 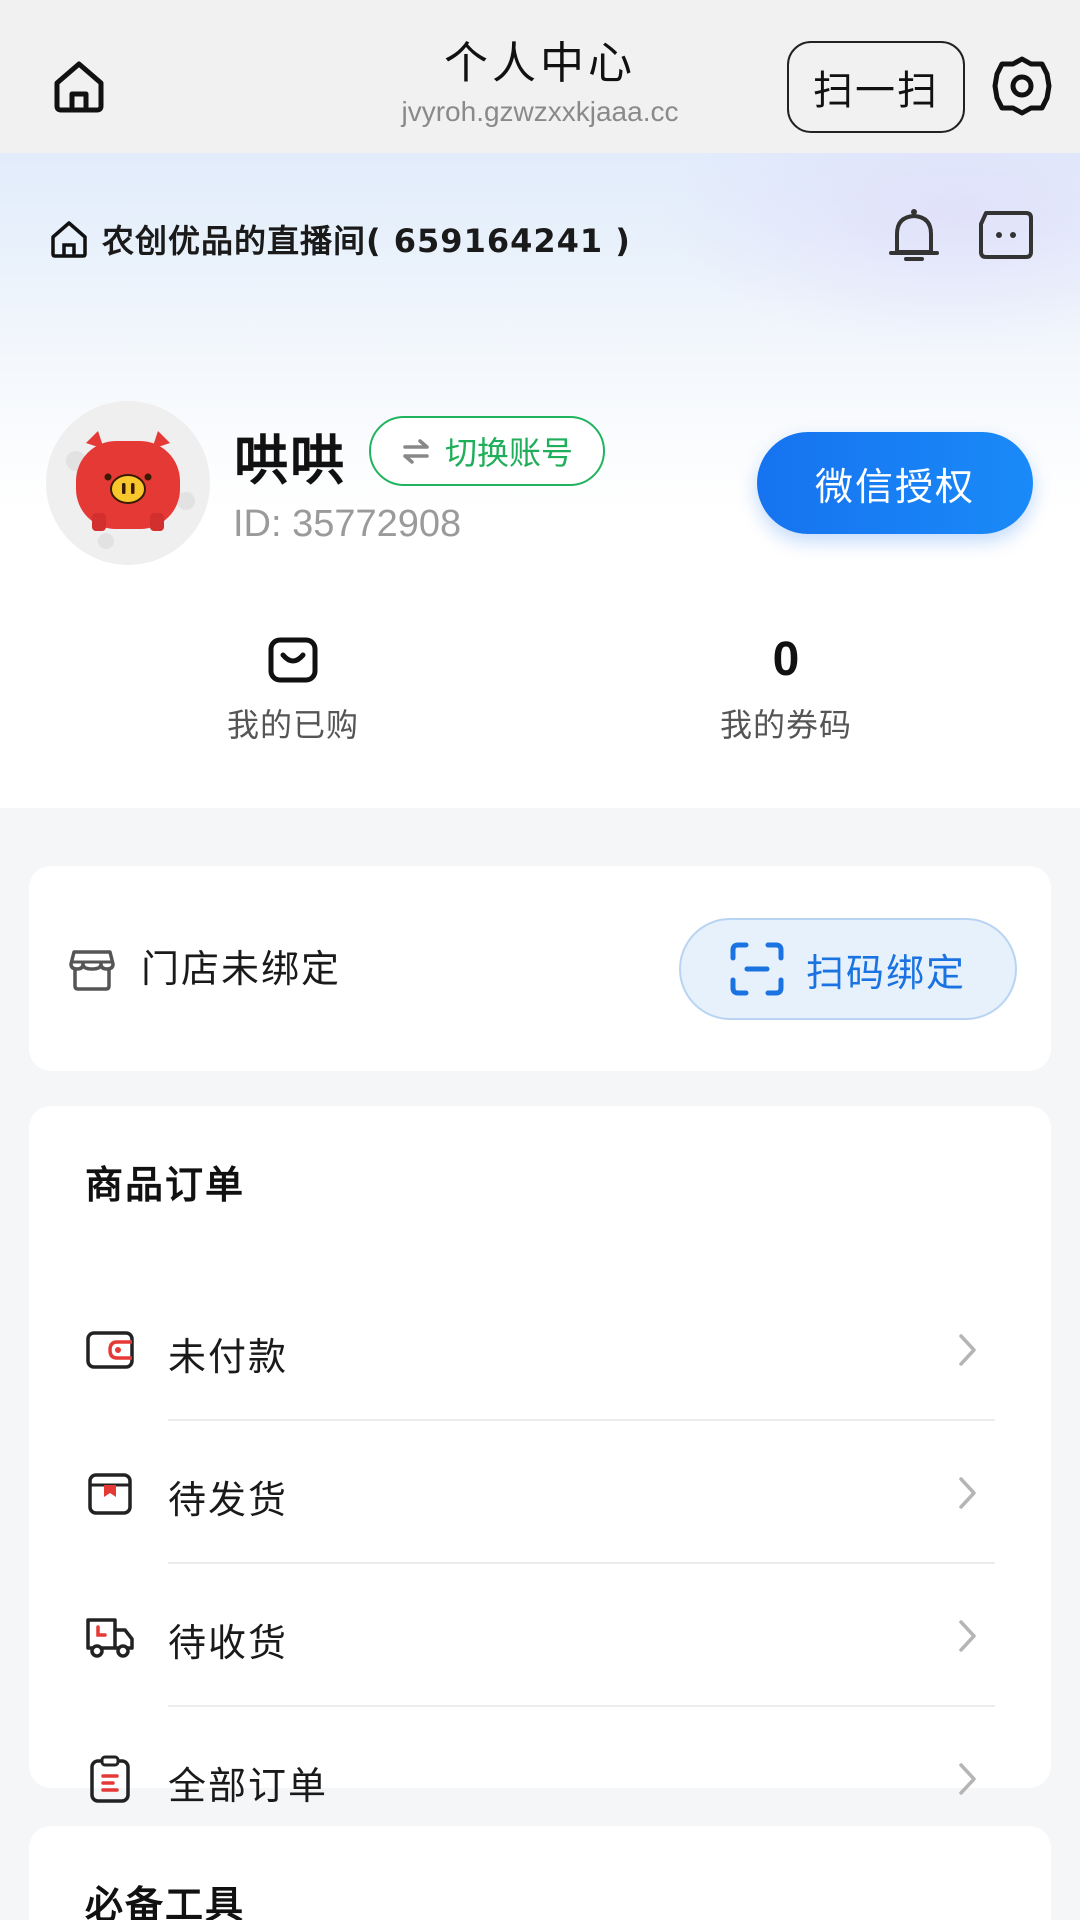 I want to click on scan-bind-button: 扫码绑定, so click(x=848, y=969).